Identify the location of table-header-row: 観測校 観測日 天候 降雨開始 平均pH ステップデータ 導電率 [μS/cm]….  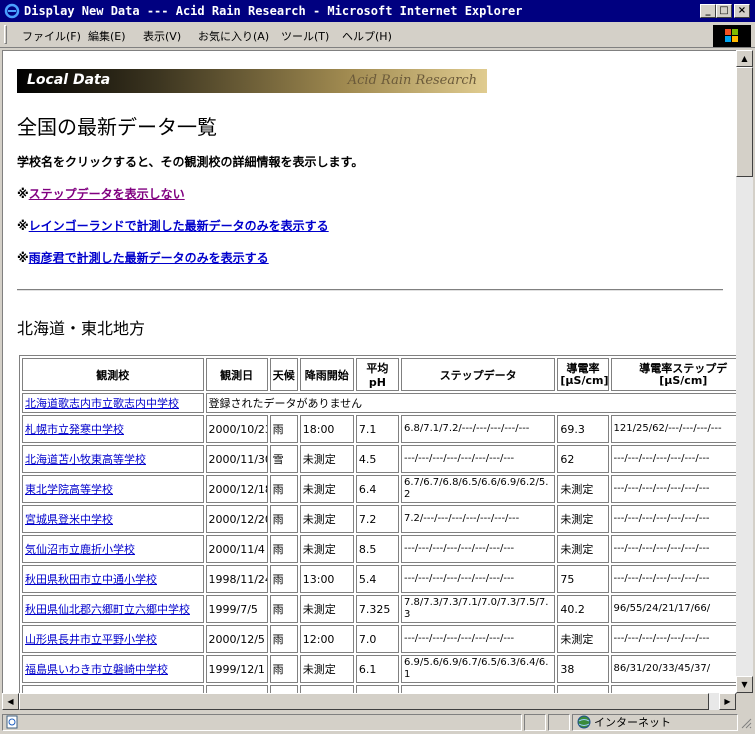
(379, 374).